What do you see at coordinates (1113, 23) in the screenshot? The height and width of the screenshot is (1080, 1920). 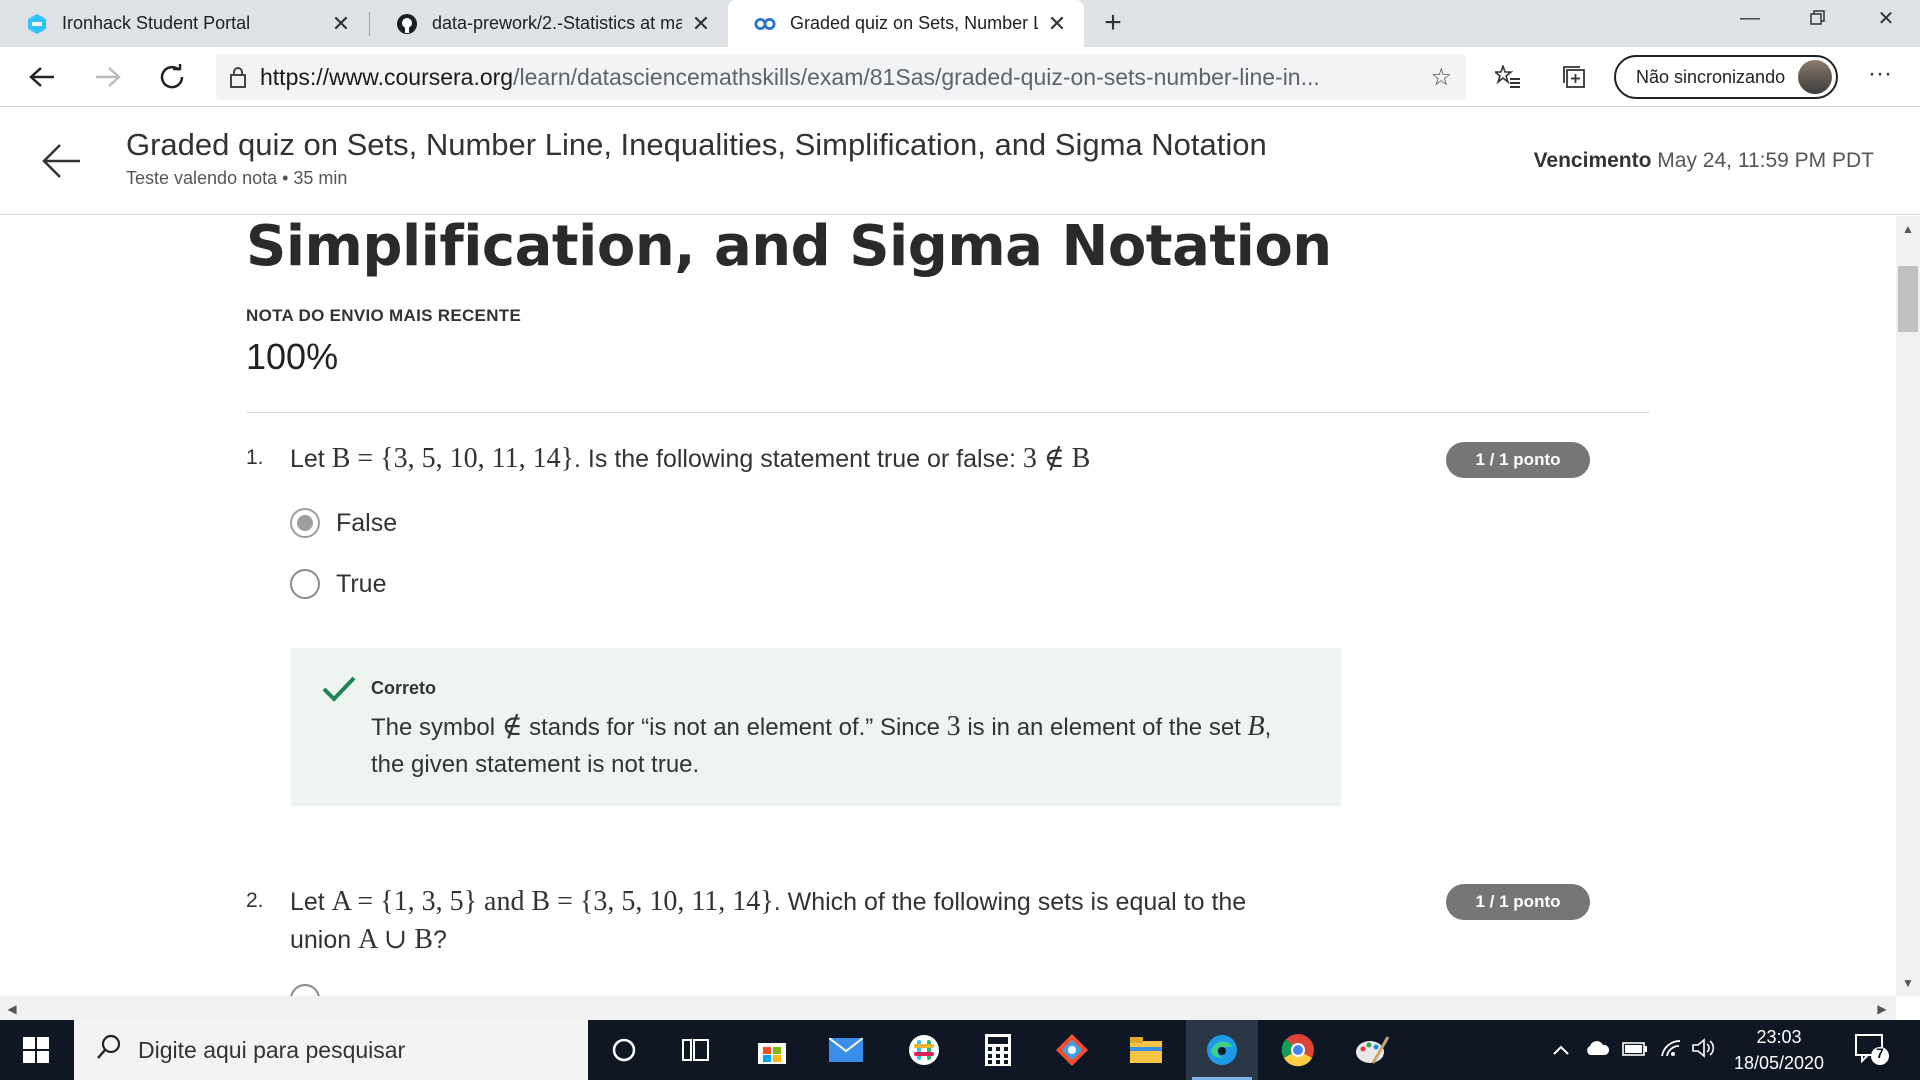 I see `new-tab-button: +` at bounding box center [1113, 23].